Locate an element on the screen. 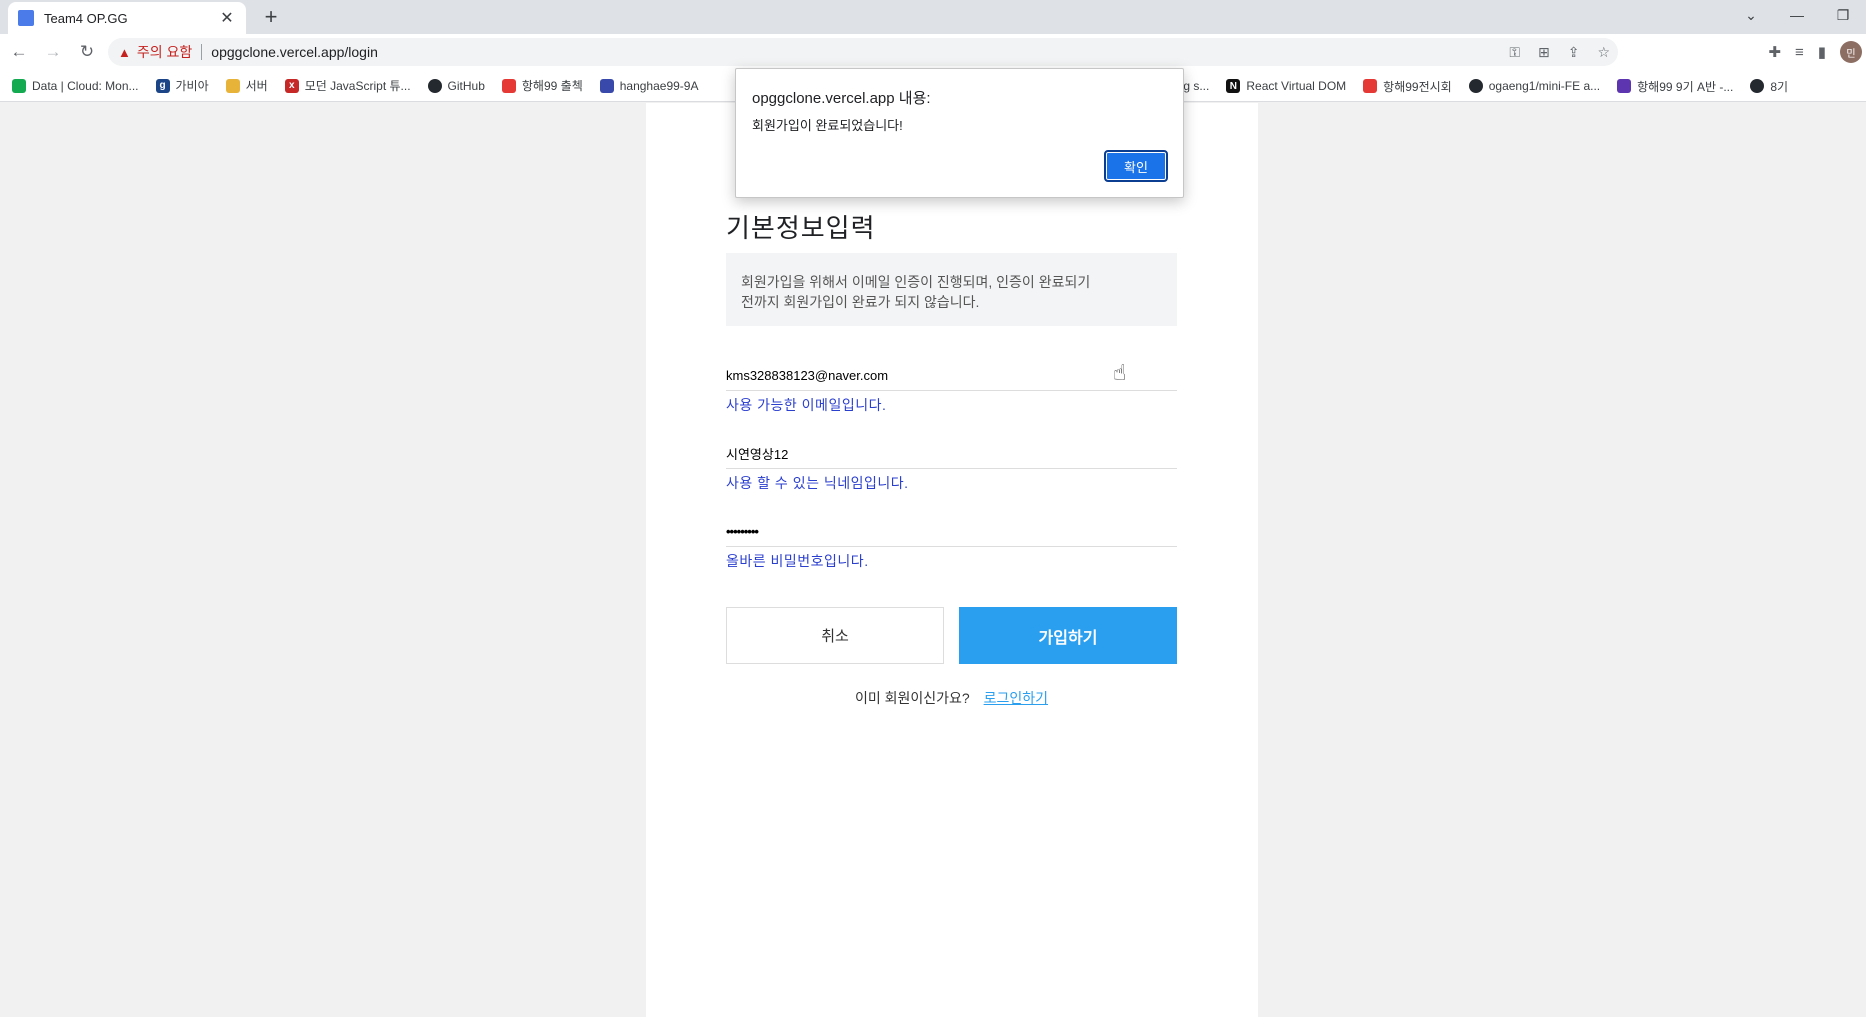 The width and height of the screenshot is (1866, 1017). password-hint: 올바른 비밀번호입니다. is located at coordinates (797, 561).